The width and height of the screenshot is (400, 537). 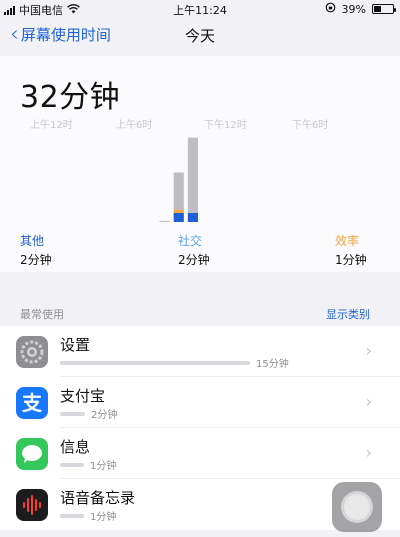 I want to click on app-name: 支付宝, so click(x=83, y=396).